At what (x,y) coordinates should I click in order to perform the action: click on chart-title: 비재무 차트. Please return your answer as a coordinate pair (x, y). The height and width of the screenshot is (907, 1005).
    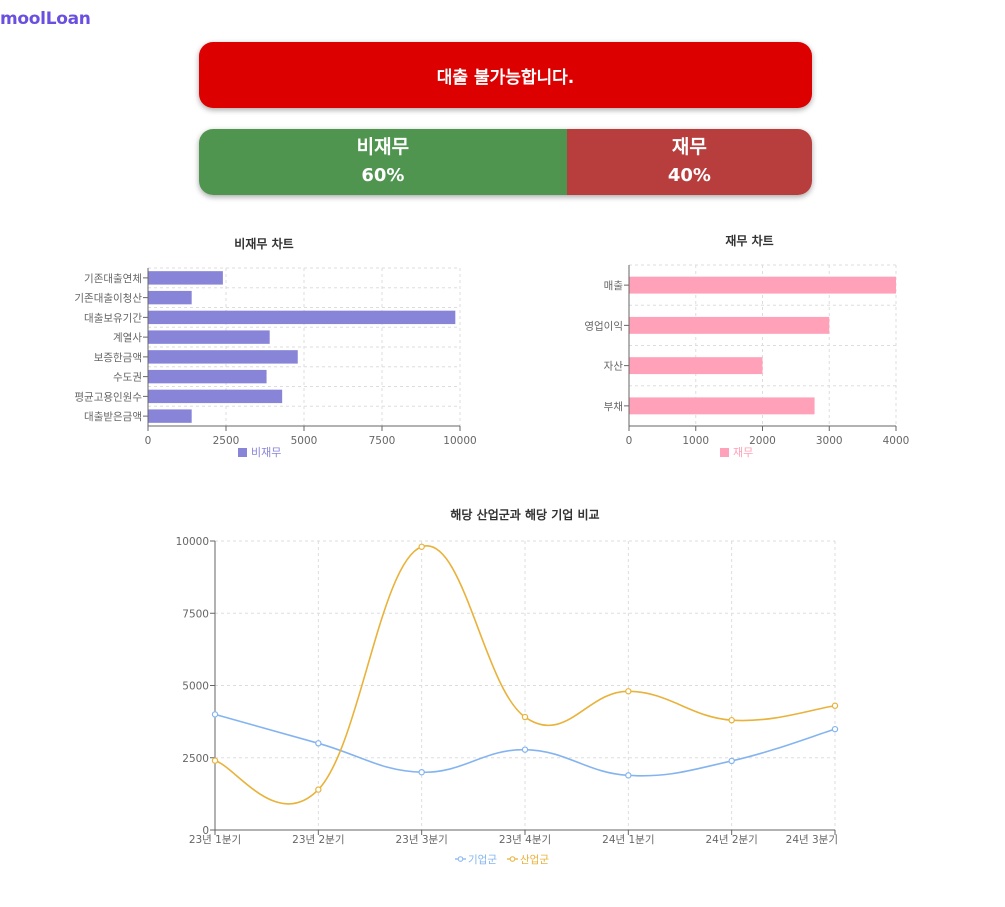
    Looking at the image, I should click on (263, 243).